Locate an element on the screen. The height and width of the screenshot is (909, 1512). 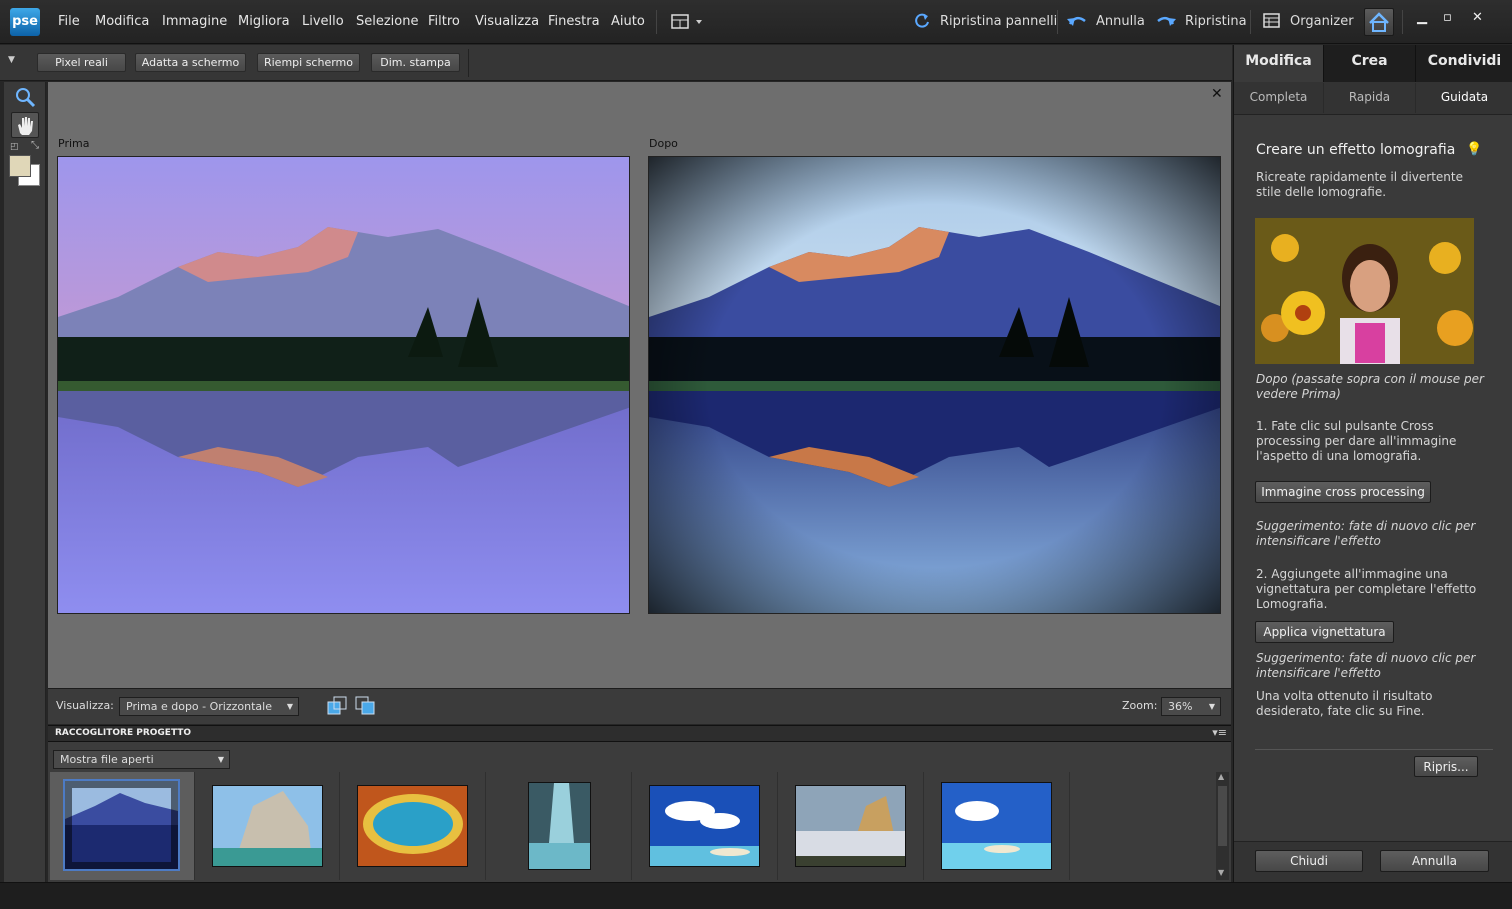
swap-colors-icon: ⤡ is located at coordinates (35, 145).